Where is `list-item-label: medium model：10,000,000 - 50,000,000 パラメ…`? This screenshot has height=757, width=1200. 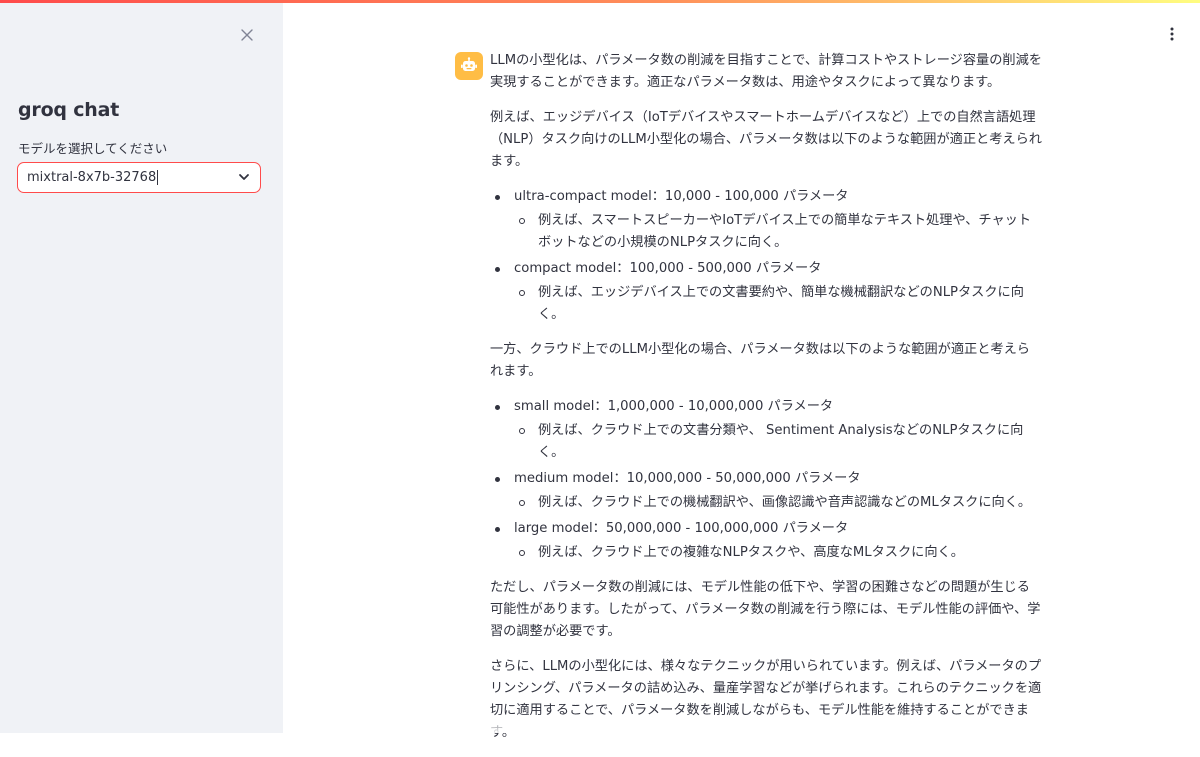
list-item-label: medium model：10,000,000 - 50,000,000 パラメ… is located at coordinates (687, 478).